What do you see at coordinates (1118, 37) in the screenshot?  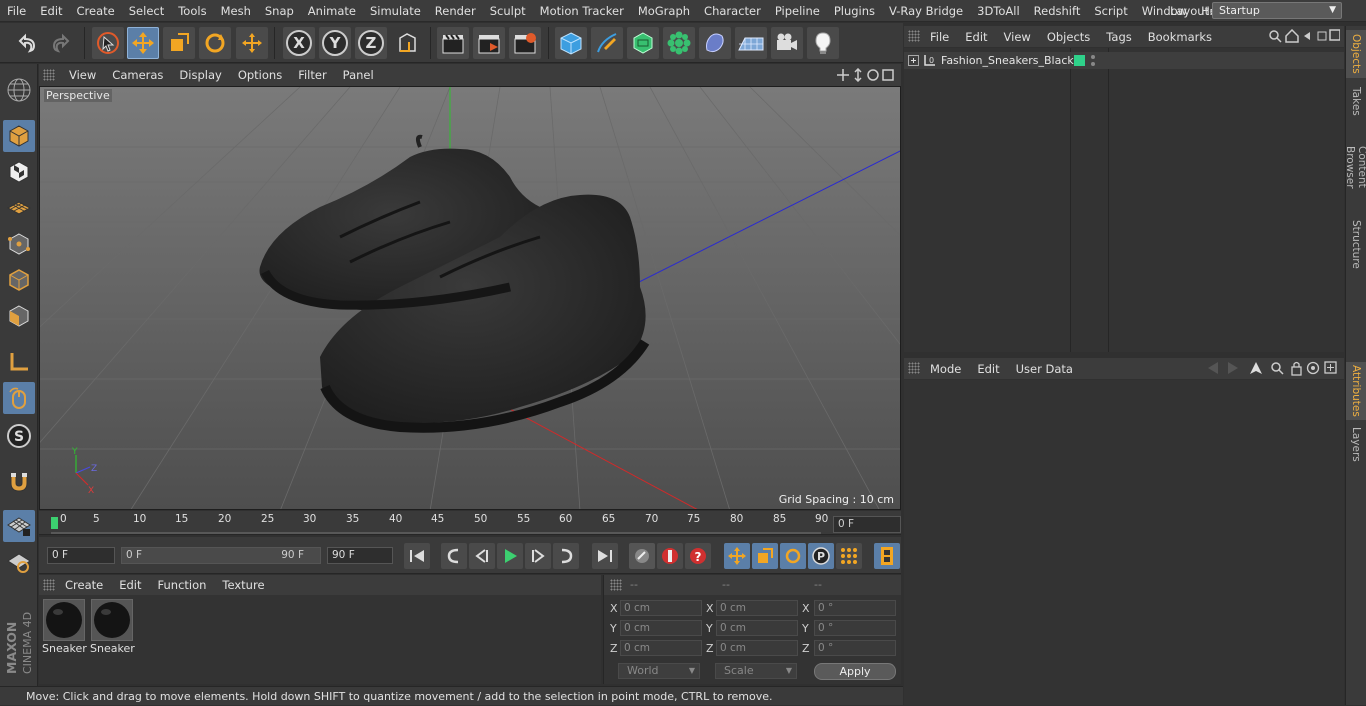 I see `object-menu-tags: Tags` at bounding box center [1118, 37].